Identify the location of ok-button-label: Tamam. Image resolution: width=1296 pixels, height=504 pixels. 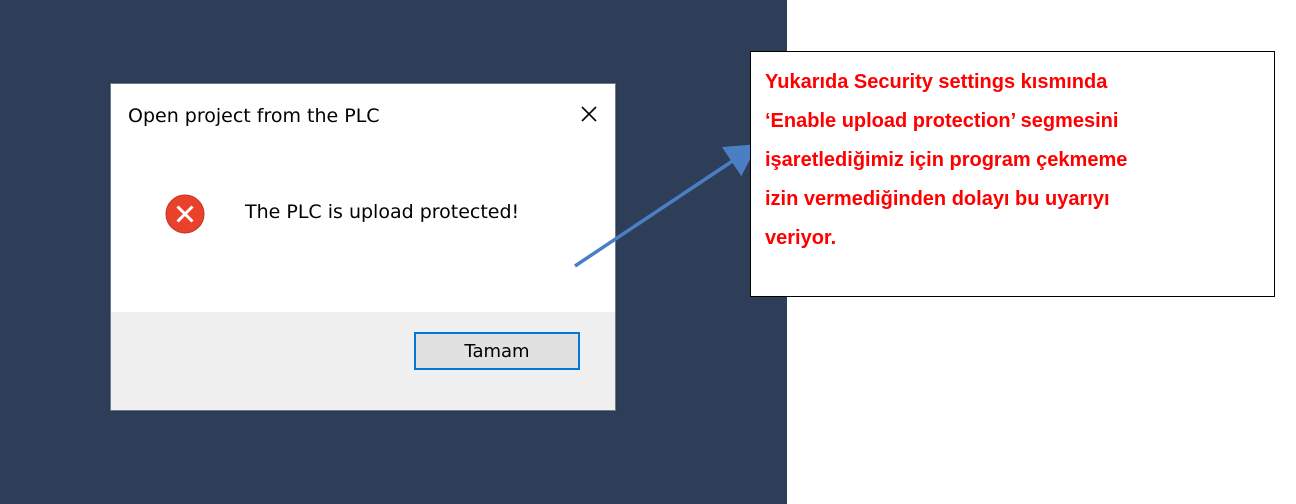
(497, 351).